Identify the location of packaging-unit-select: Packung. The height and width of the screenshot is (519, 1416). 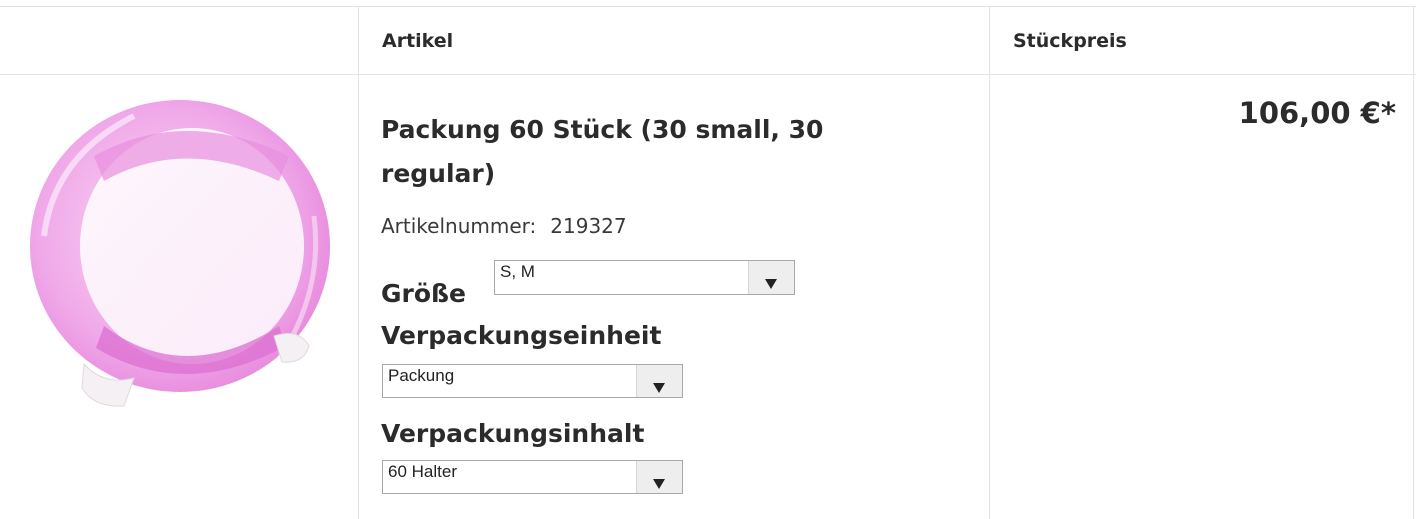
(532, 381).